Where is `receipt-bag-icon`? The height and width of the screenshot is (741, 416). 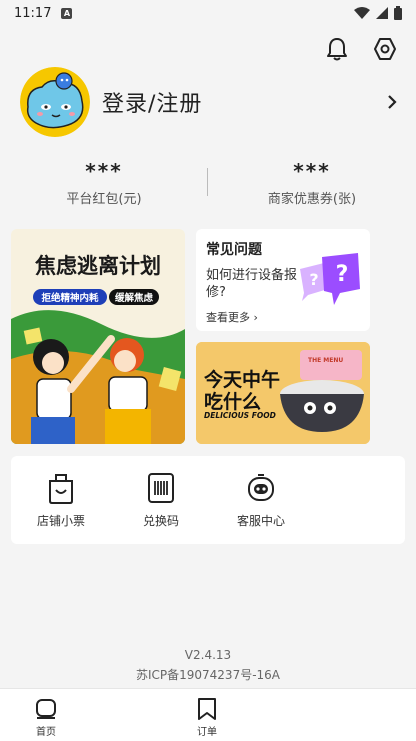
receipt-bag-icon is located at coordinates (61, 488).